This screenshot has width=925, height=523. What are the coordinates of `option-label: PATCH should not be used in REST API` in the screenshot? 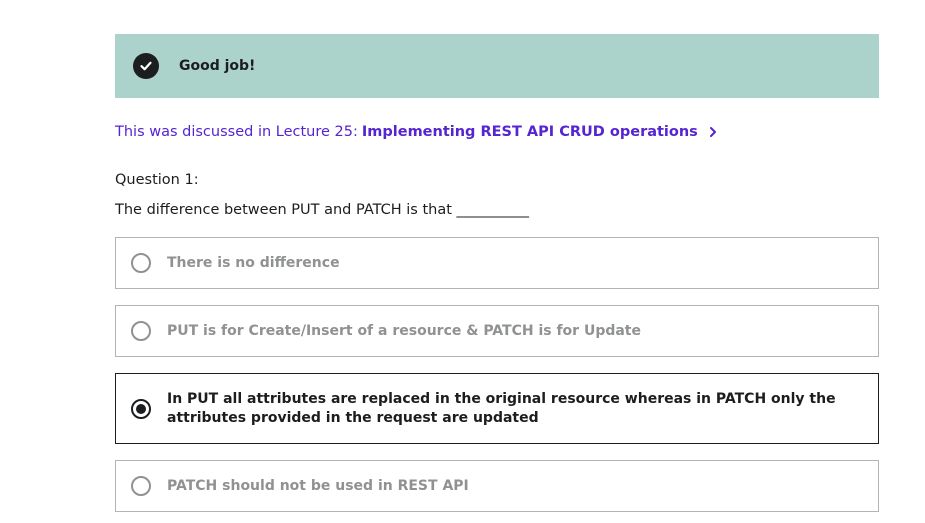 It's located at (318, 485).